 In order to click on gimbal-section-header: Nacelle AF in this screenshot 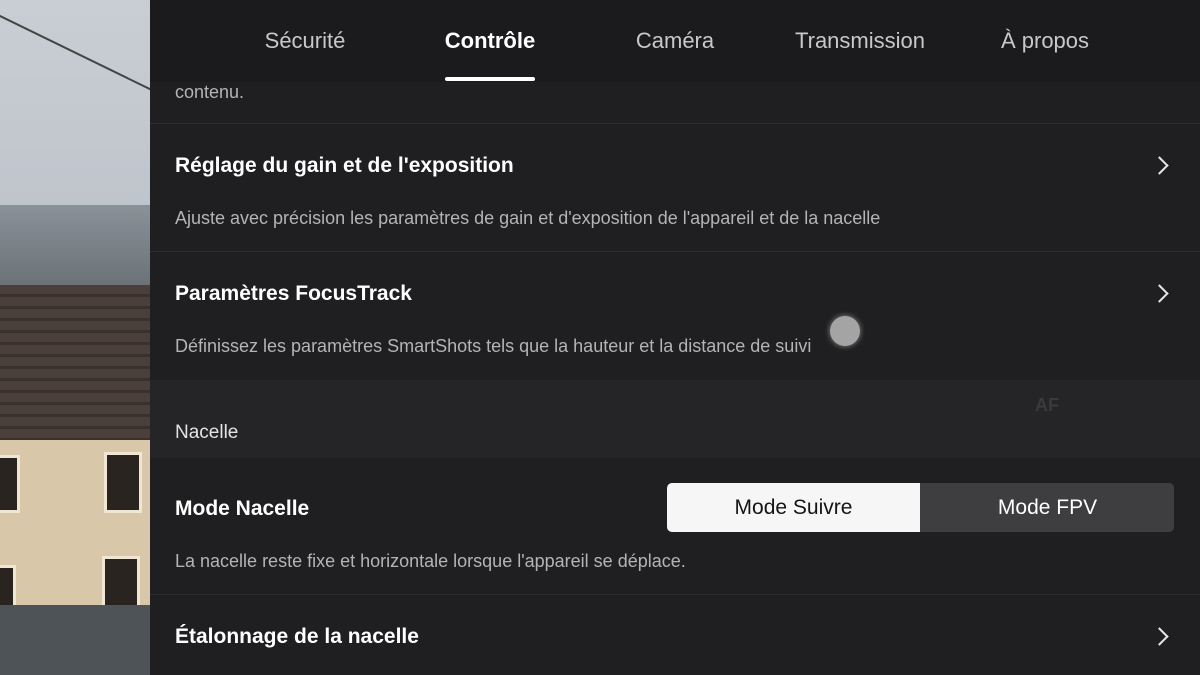, I will do `click(675, 419)`.